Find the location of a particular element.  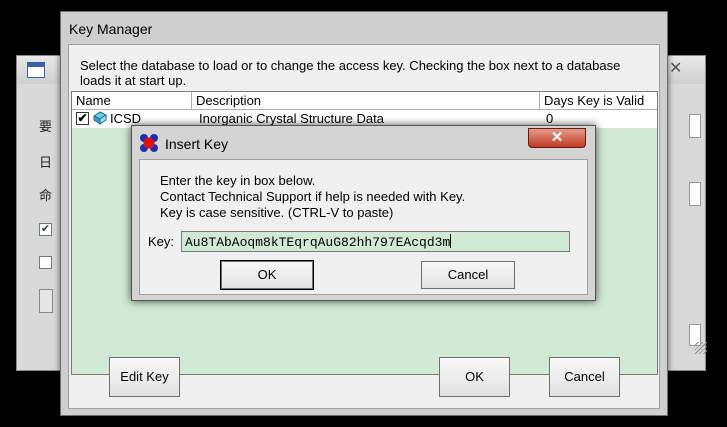

key-label: Key: is located at coordinates (161, 241).